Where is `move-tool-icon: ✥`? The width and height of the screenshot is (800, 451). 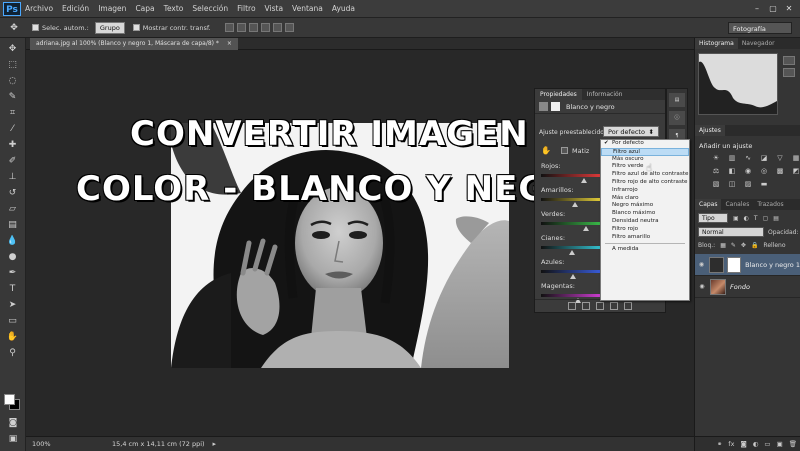 move-tool-icon: ✥ is located at coordinates (14, 28).